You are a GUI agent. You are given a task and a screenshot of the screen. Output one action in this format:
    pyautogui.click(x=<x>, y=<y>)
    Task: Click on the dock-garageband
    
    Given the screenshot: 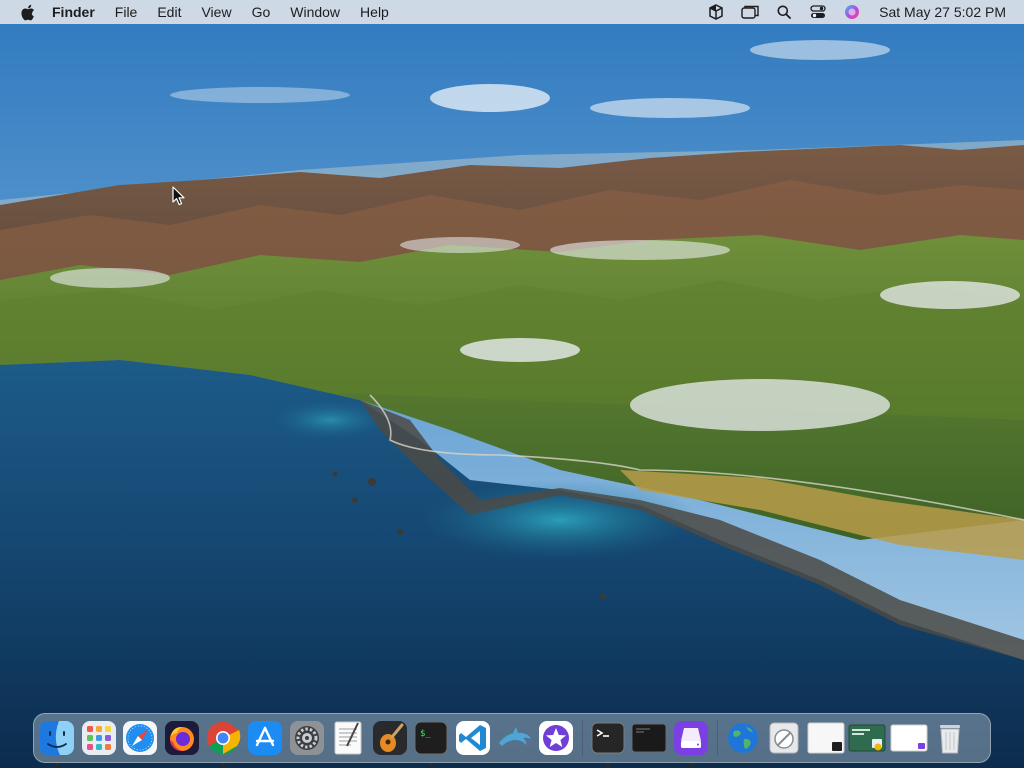 What is the action you would take?
    pyautogui.click(x=390, y=738)
    